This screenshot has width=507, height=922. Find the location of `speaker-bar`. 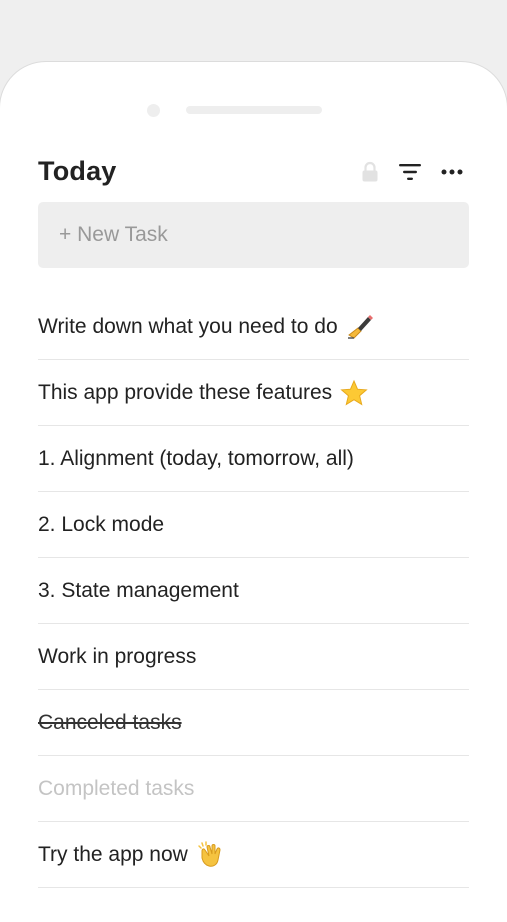

speaker-bar is located at coordinates (254, 110).